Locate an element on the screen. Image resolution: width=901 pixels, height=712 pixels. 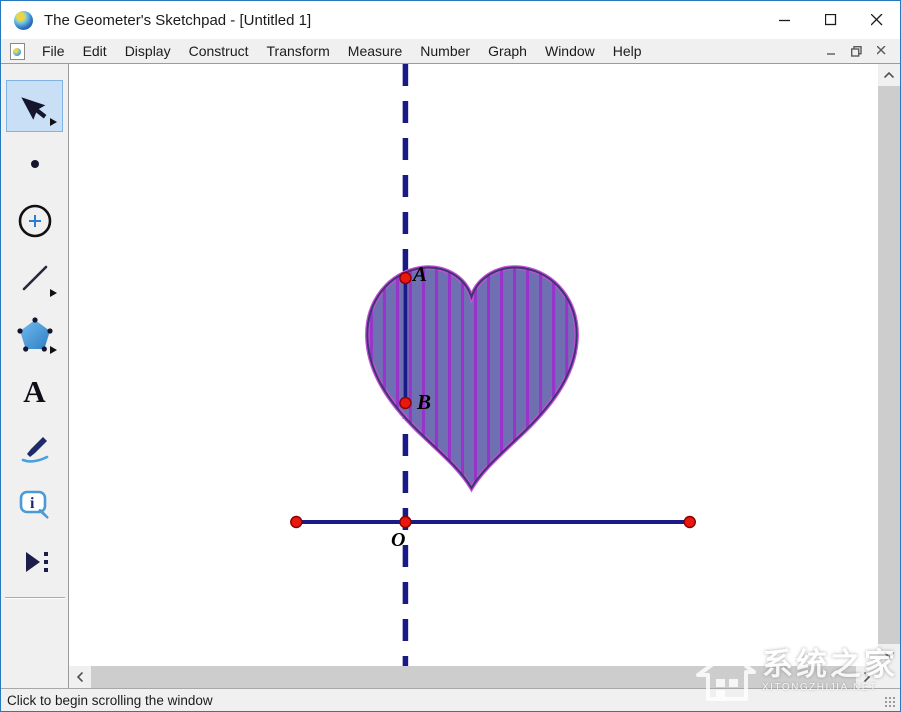
svg-text: i is located at coordinates (32, 503).